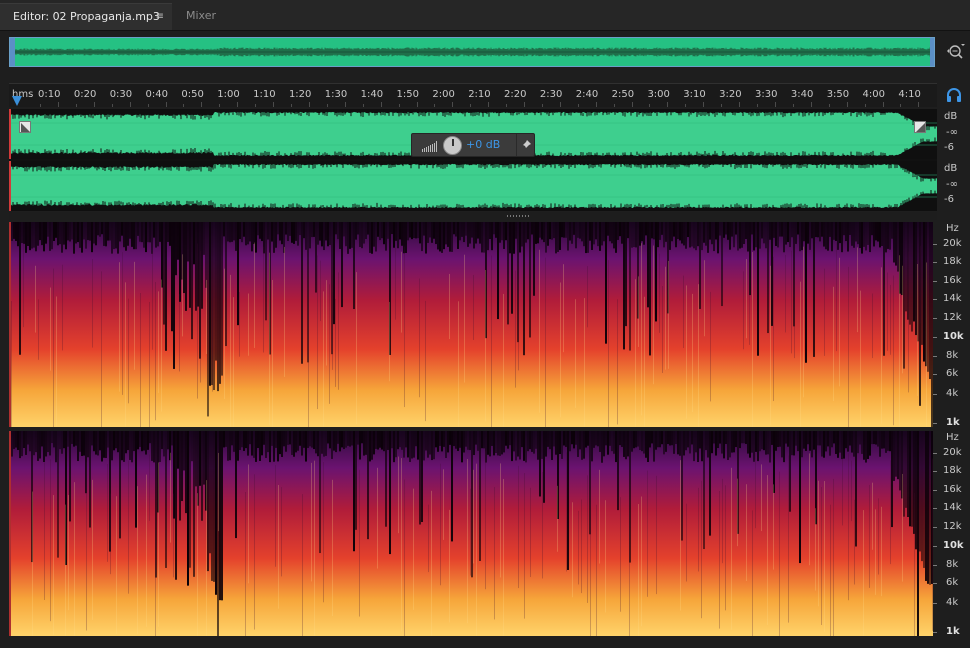 This screenshot has width=970, height=648. I want to click on ruler-tick-label: 0:20, so click(85, 94).